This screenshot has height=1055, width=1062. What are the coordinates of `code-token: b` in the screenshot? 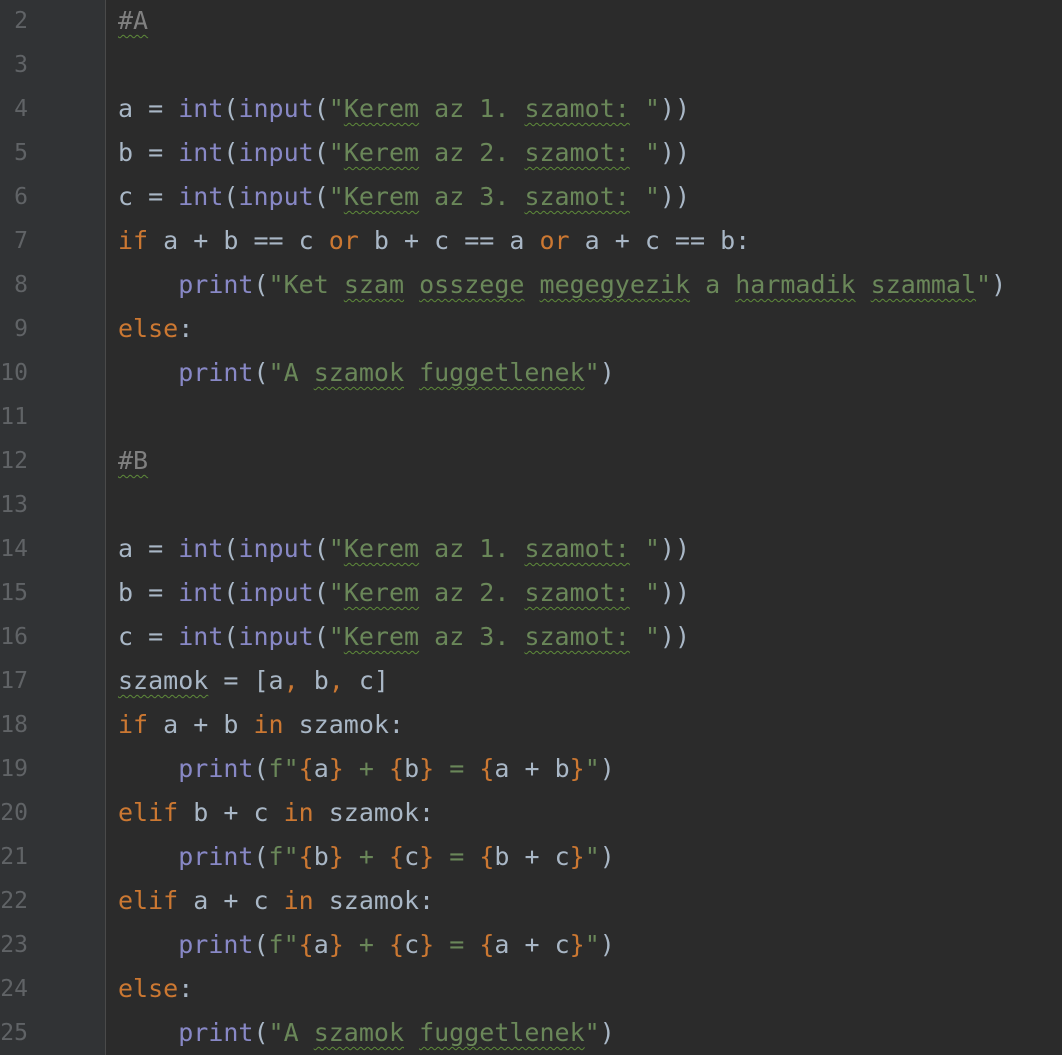 It's located at (313, 680).